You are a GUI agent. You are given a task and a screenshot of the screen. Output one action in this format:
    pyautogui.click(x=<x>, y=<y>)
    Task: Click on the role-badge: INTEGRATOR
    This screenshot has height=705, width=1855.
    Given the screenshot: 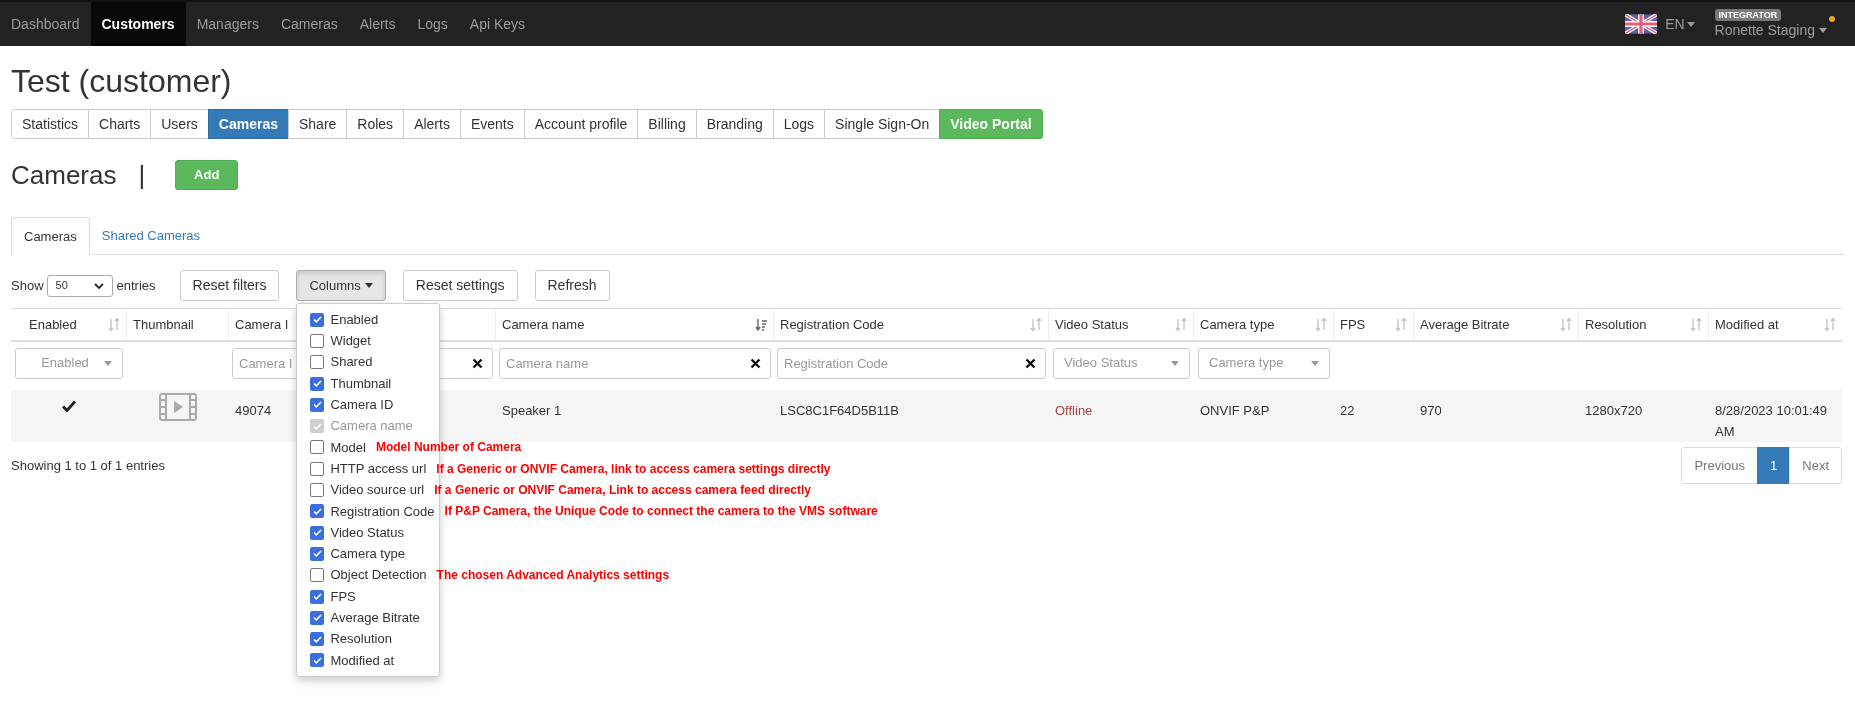 What is the action you would take?
    pyautogui.click(x=1748, y=15)
    